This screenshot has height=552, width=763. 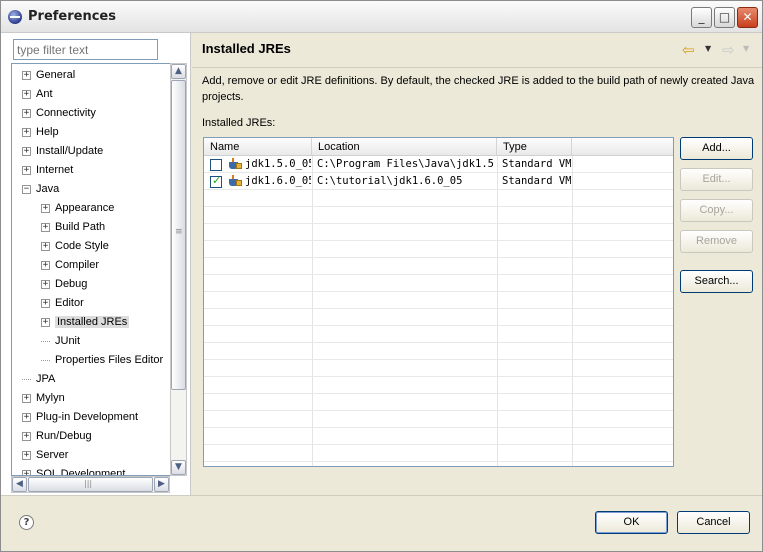 I want to click on title-bar: Preferences _ □ ✕, so click(x=381, y=17).